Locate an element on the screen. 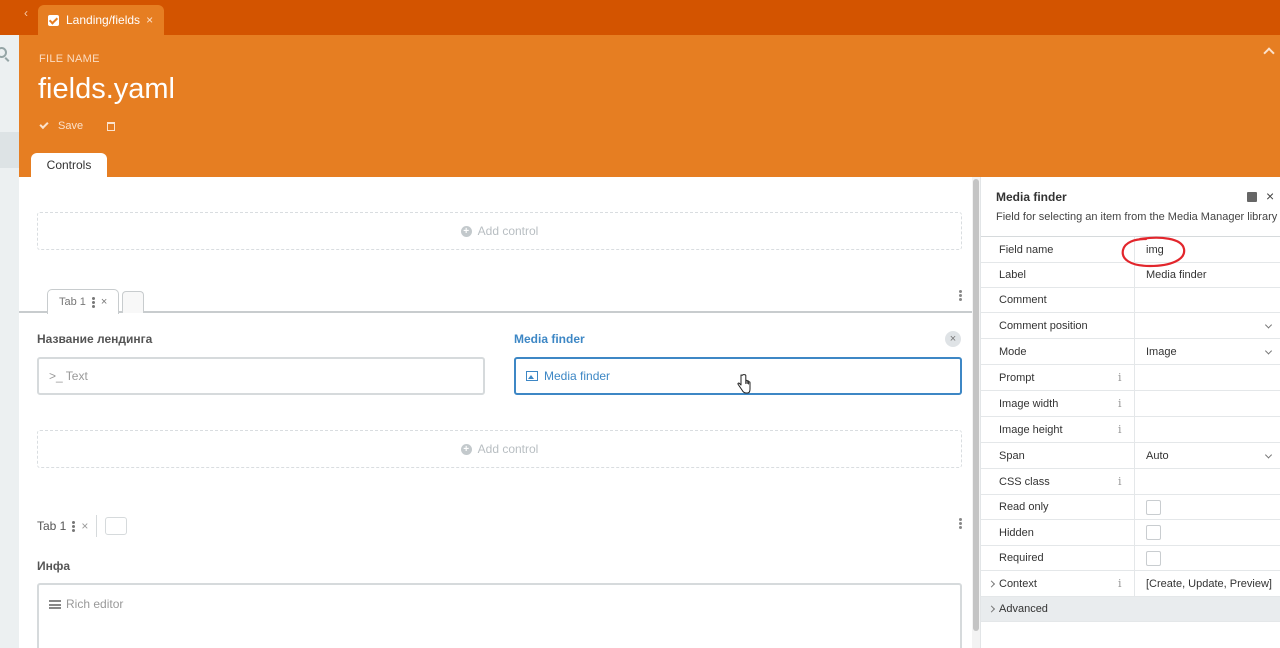  property-row: Context i [Create, Update, Preview] is located at coordinates (1130, 584).